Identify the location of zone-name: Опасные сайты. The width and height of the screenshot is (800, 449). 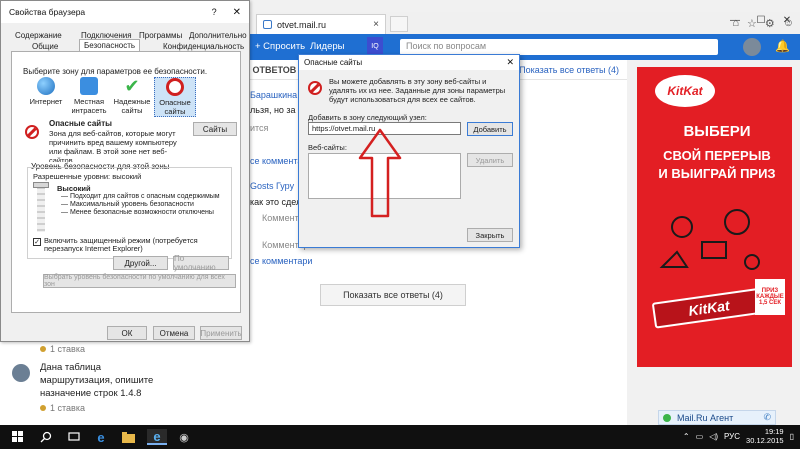
(80, 123).